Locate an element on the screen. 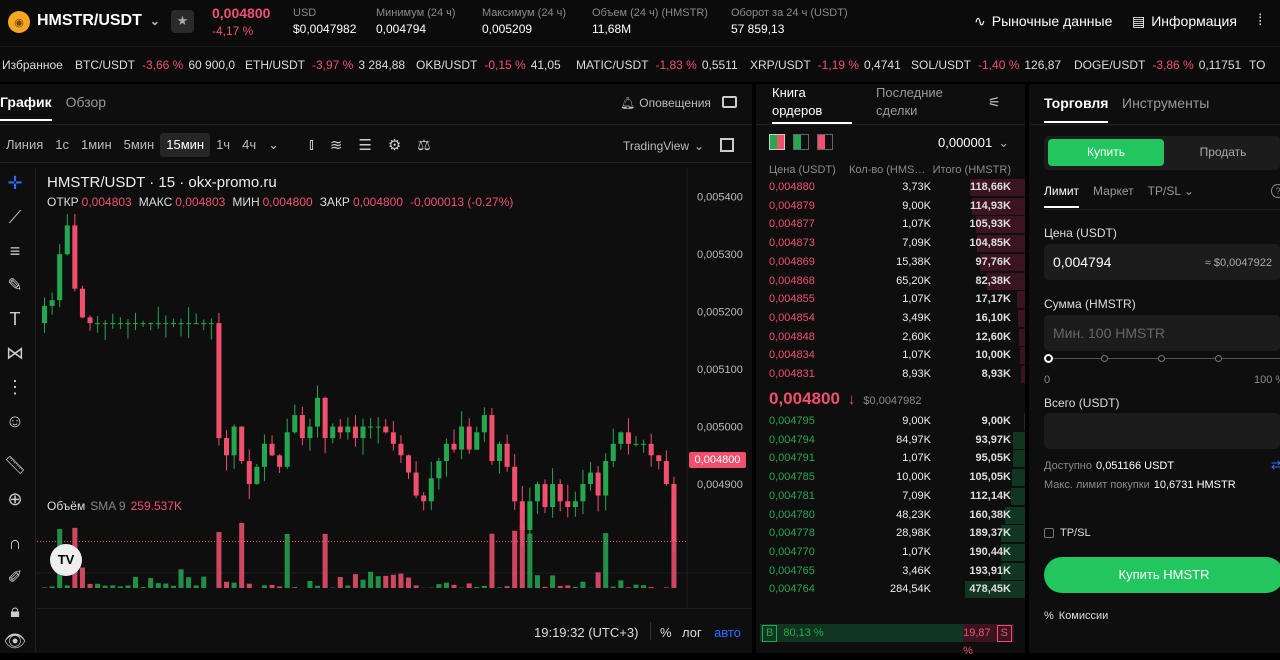 This screenshot has height=660, width=1280. brush-icon: ✎ is located at coordinates (15, 285).